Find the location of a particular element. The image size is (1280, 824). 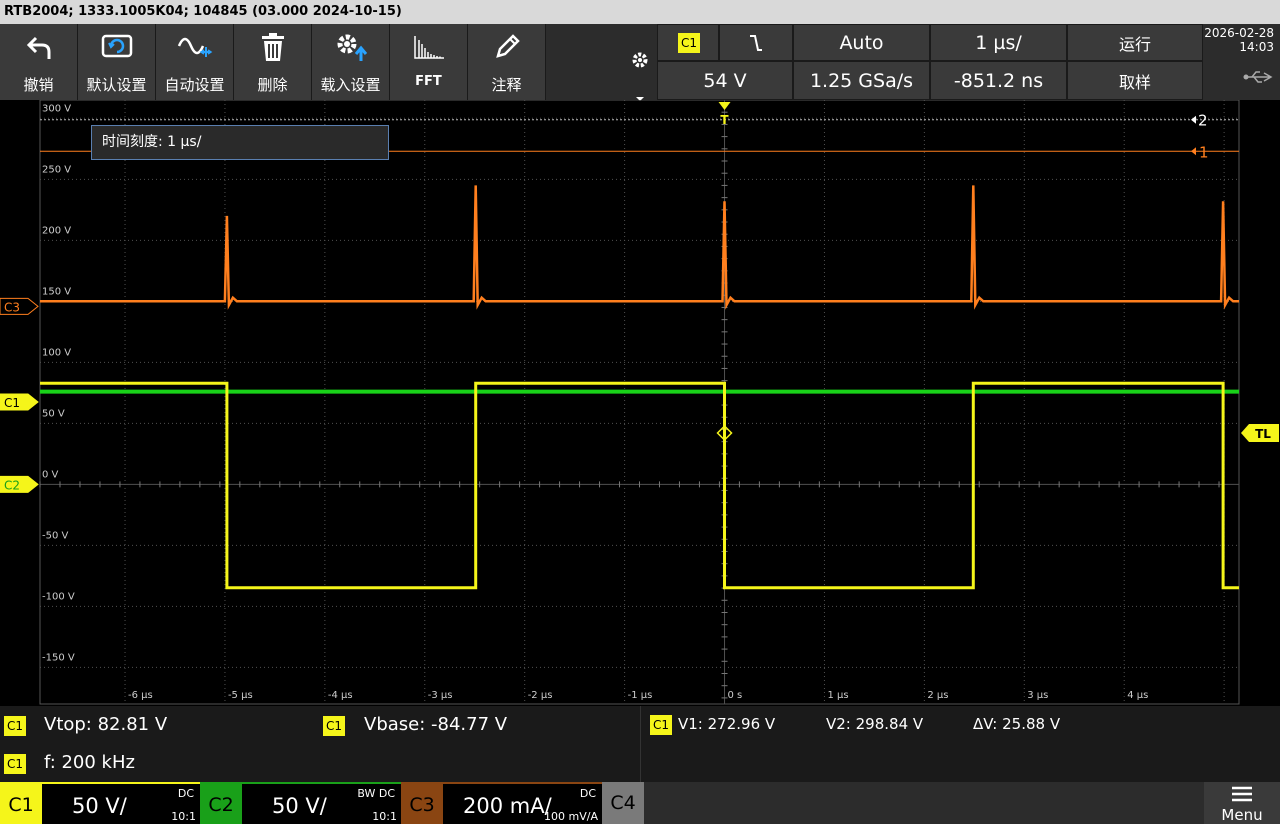

trigger-level-label: TL is located at coordinates (1263, 434).